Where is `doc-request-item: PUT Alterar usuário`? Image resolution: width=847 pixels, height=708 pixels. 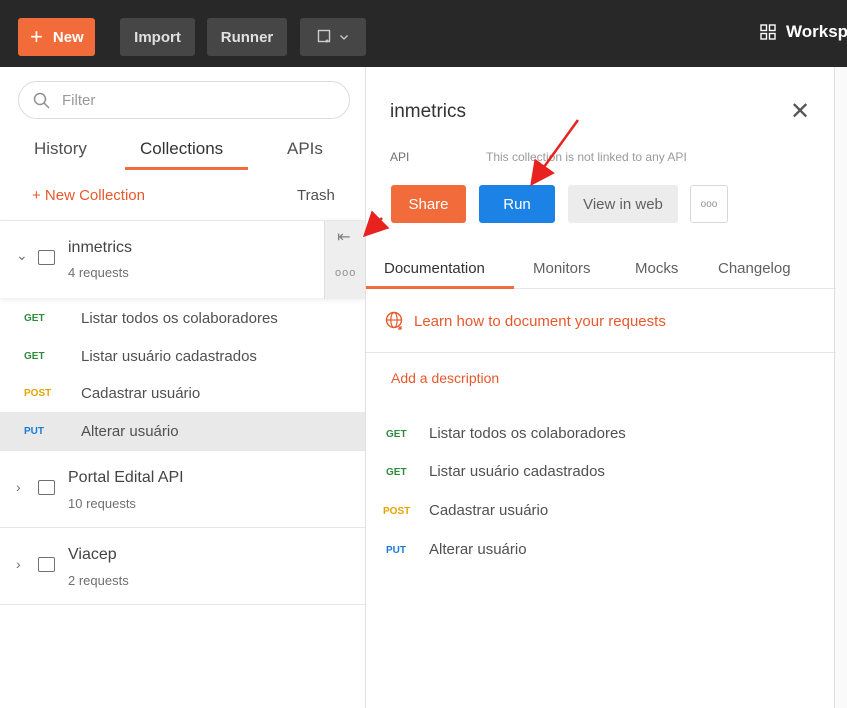
doc-request-item: PUT Alterar usuário is located at coordinates (601, 552).